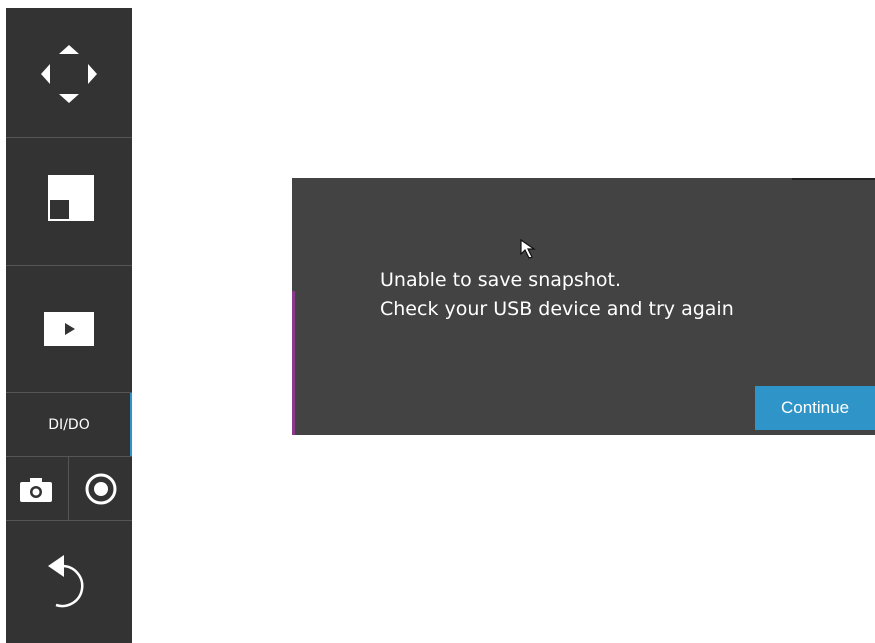 The height and width of the screenshot is (643, 875). What do you see at coordinates (528, 249) in the screenshot?
I see `mouse-cursor-icon` at bounding box center [528, 249].